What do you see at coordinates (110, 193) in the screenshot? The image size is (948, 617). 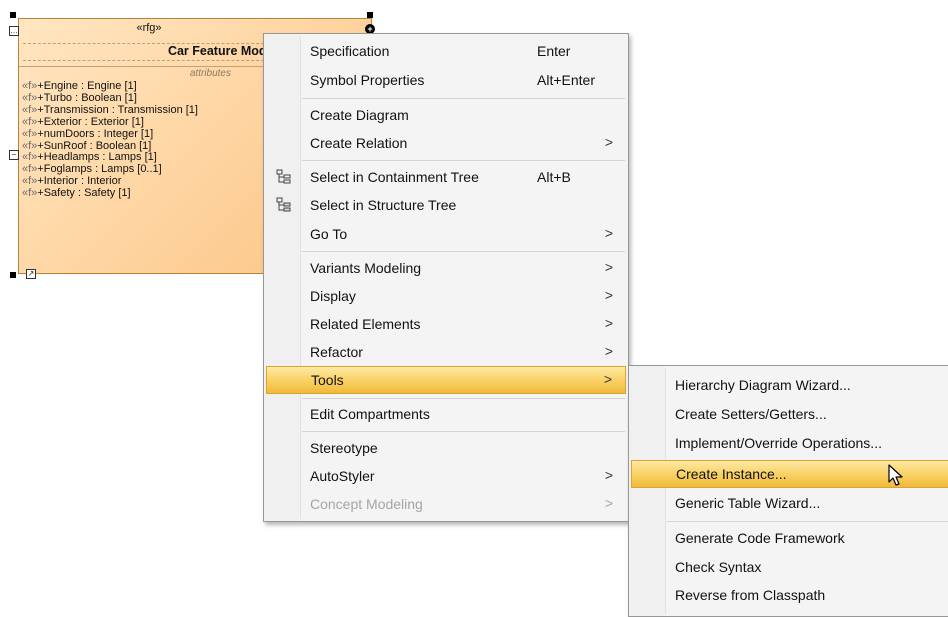 I see `attribute-row: «f»+Safety : Safety [1]` at bounding box center [110, 193].